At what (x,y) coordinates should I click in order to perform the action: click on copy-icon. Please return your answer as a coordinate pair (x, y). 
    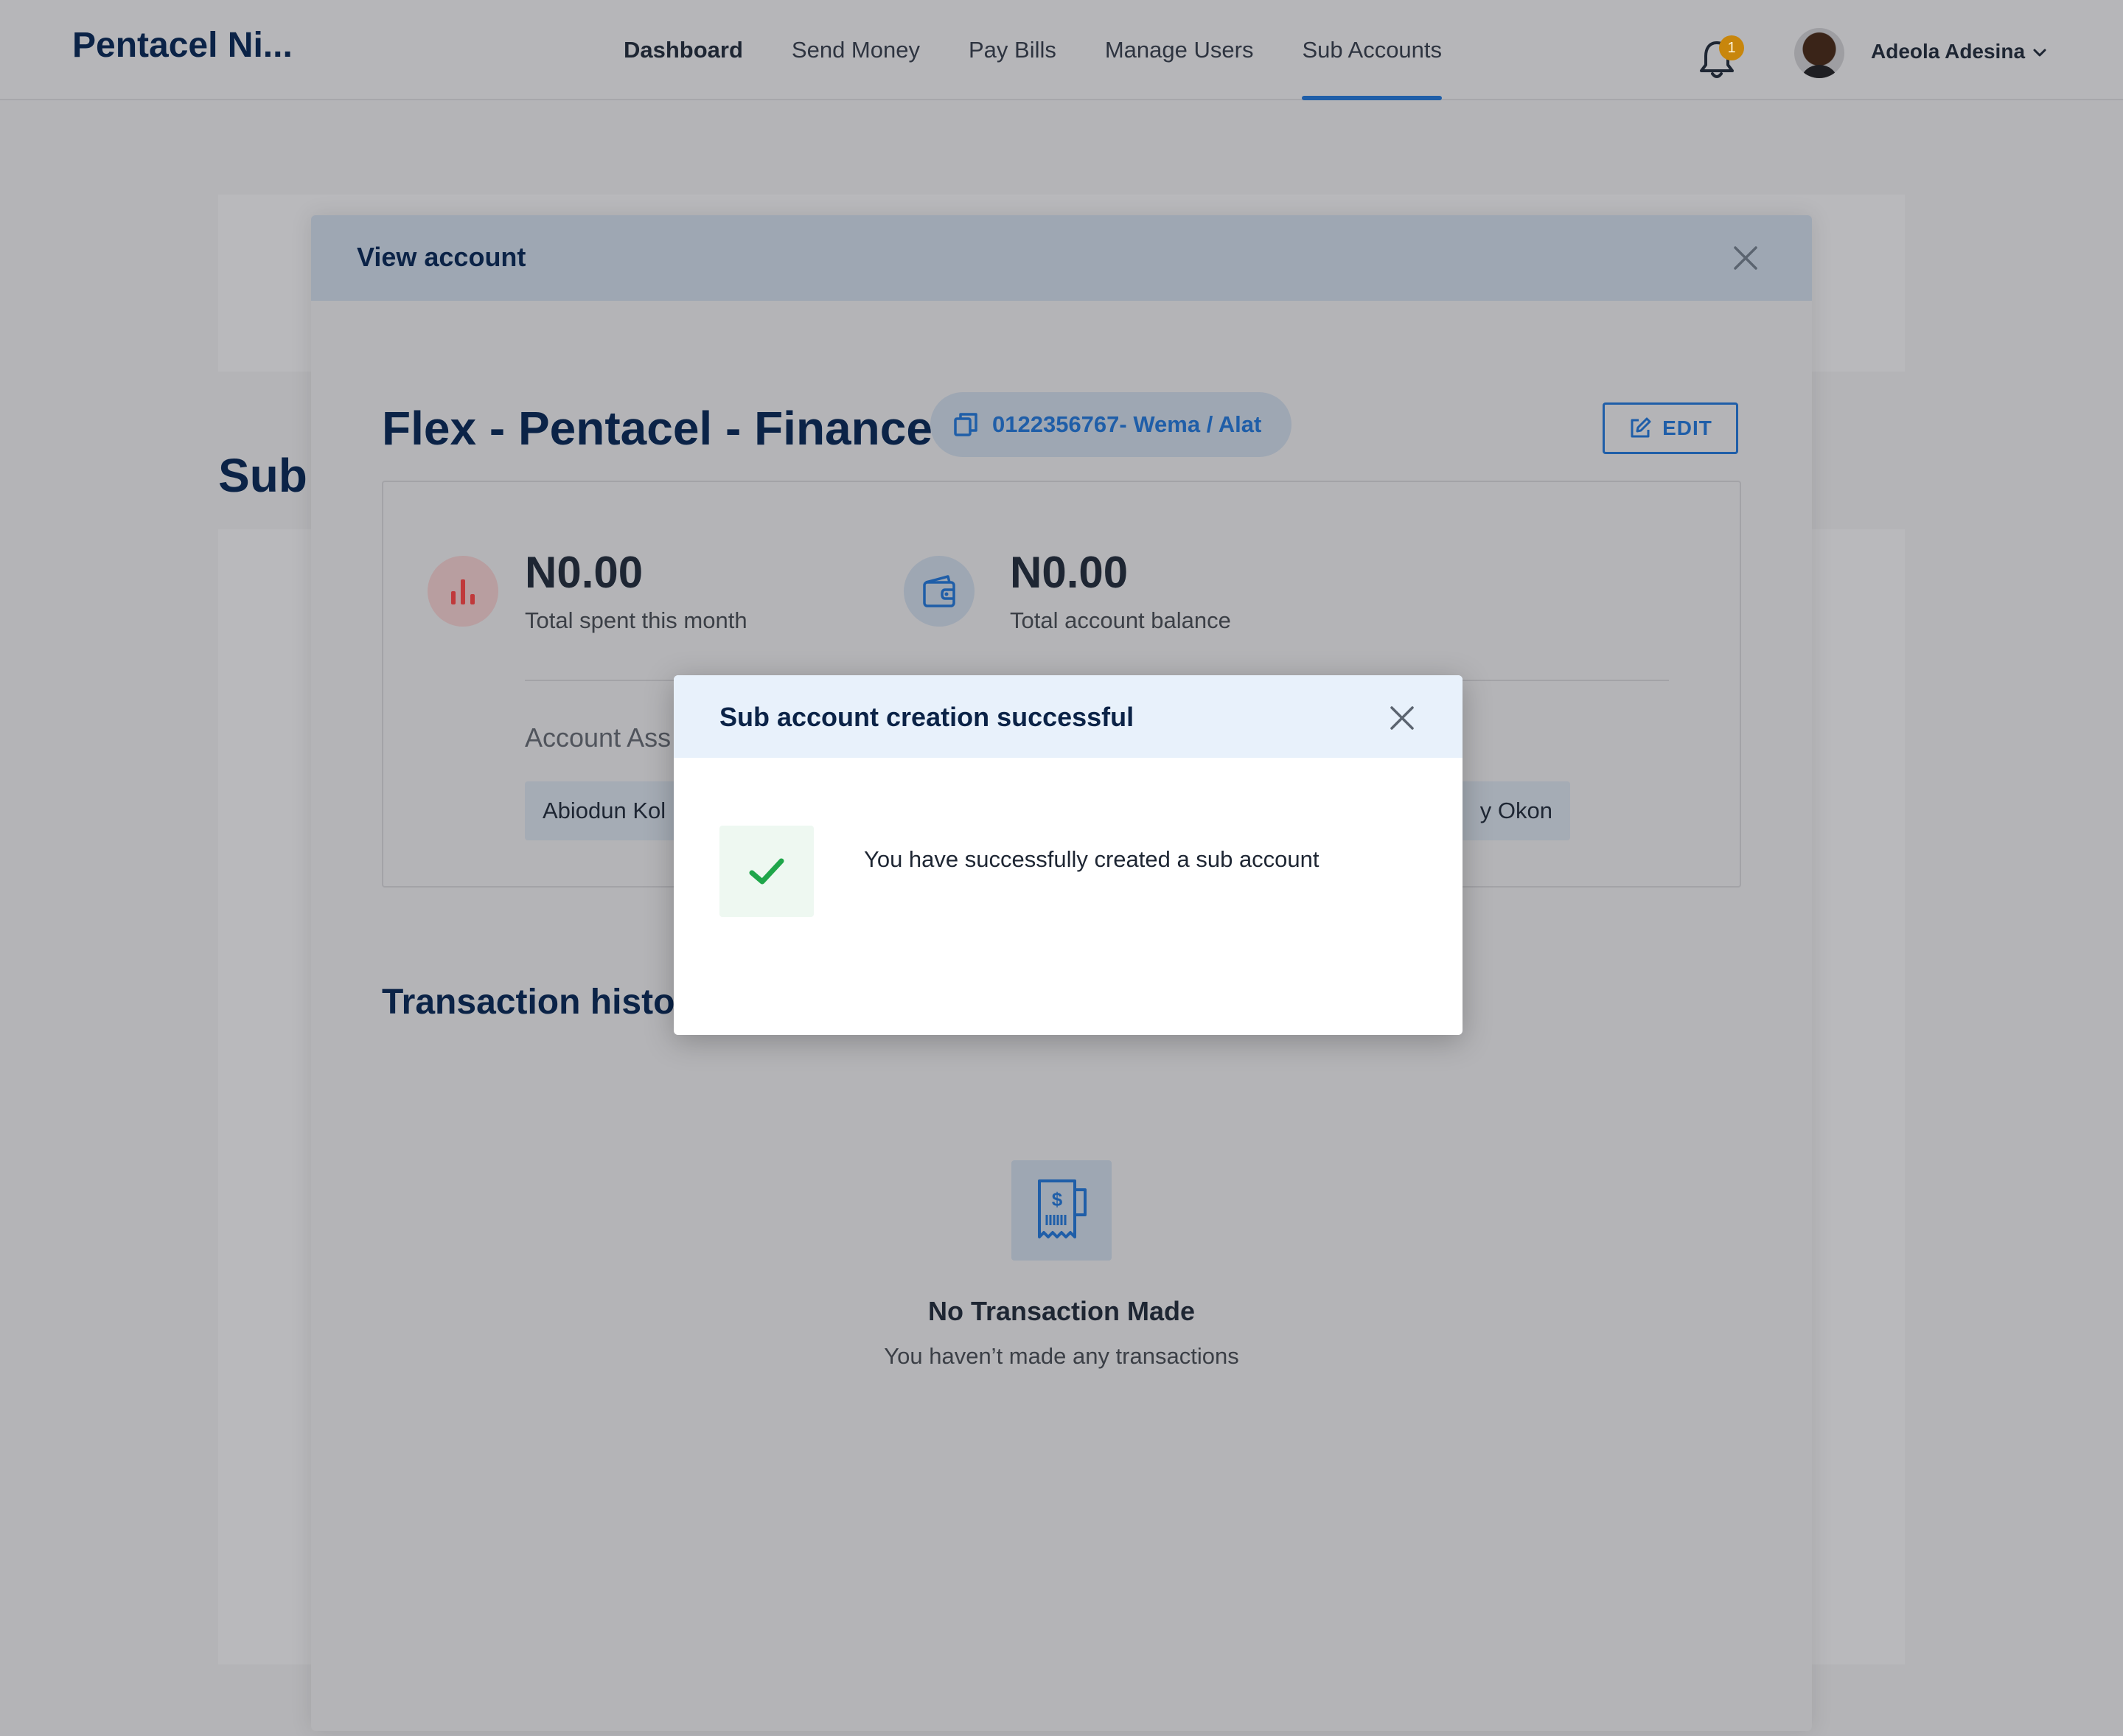
    Looking at the image, I should click on (965, 424).